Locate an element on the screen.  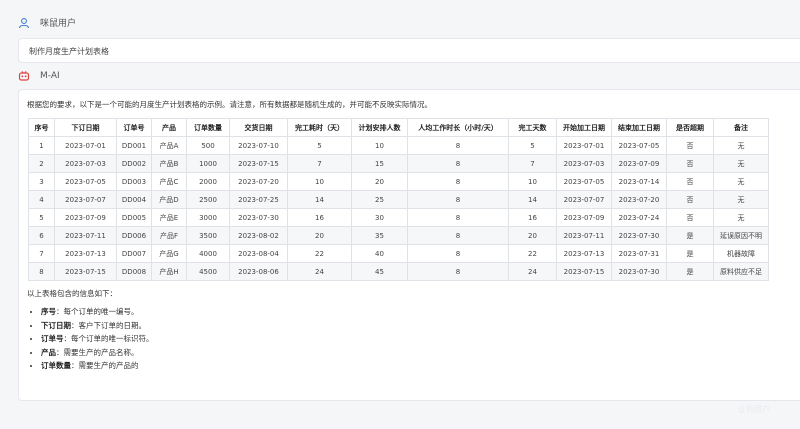
list-item: 下订日期：客户下订单的日期。 is located at coordinates (97, 326).